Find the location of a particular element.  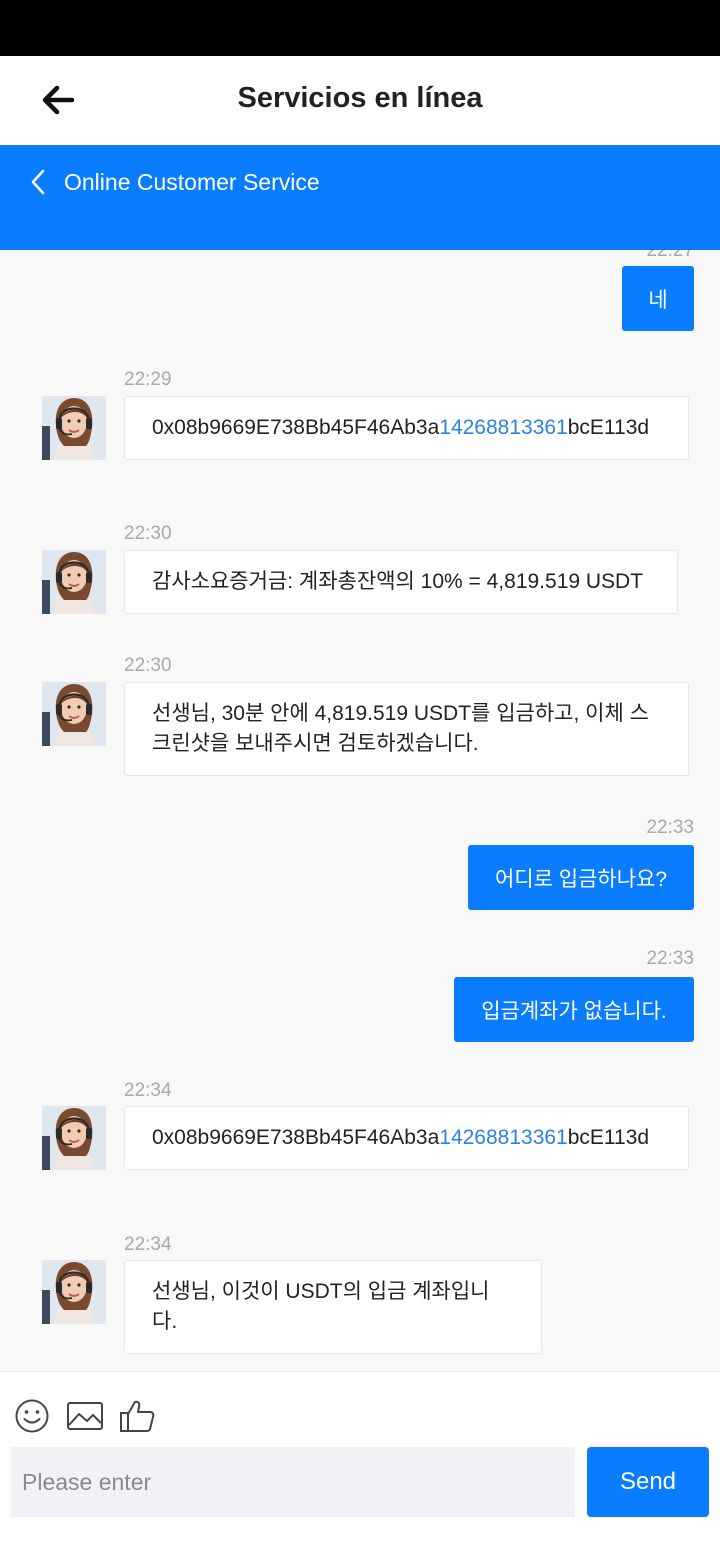

outgoing-message: 네 is located at coordinates (658, 298).